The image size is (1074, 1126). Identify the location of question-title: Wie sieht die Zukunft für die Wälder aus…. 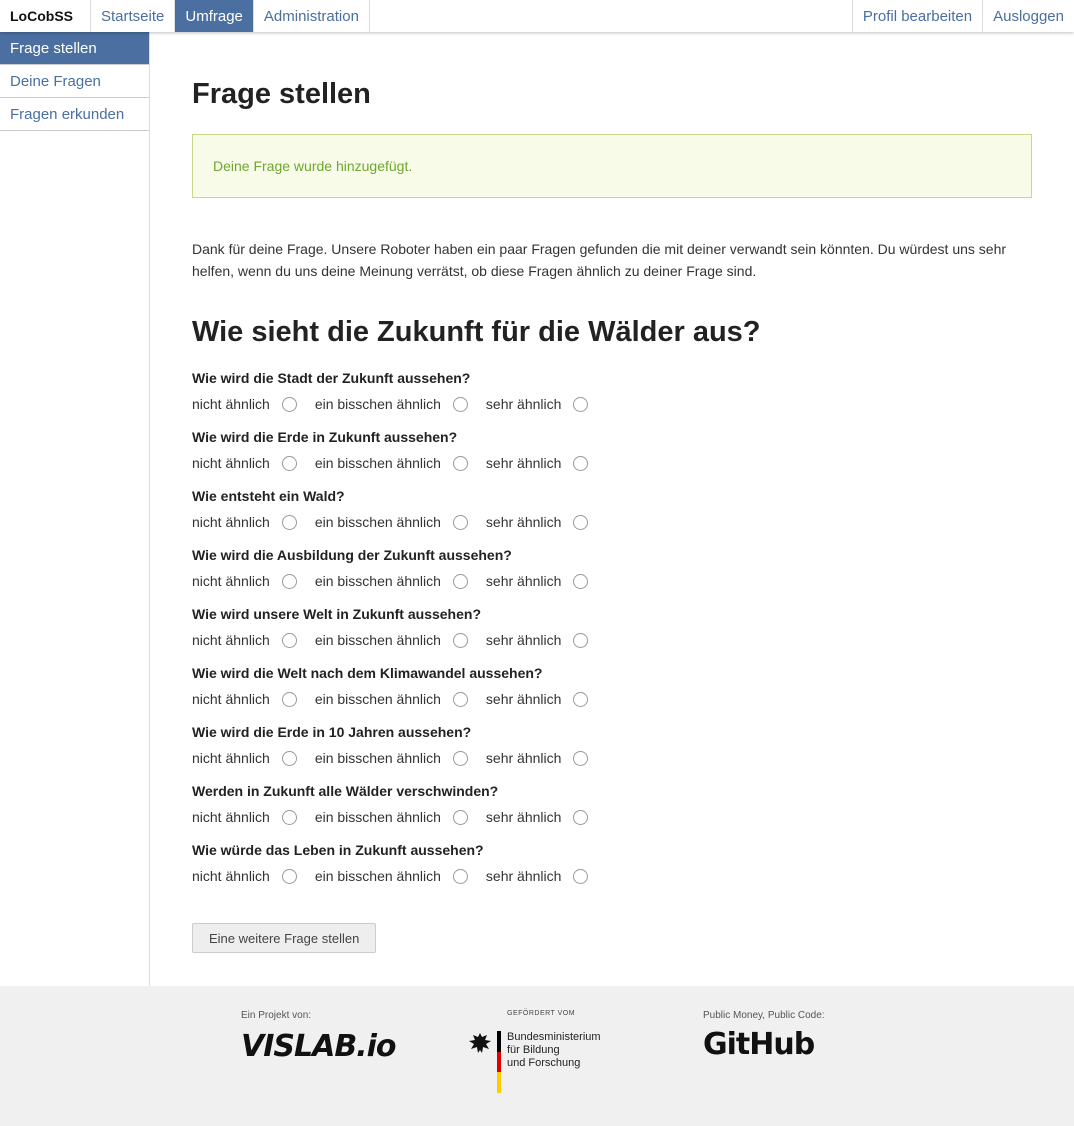
(476, 332).